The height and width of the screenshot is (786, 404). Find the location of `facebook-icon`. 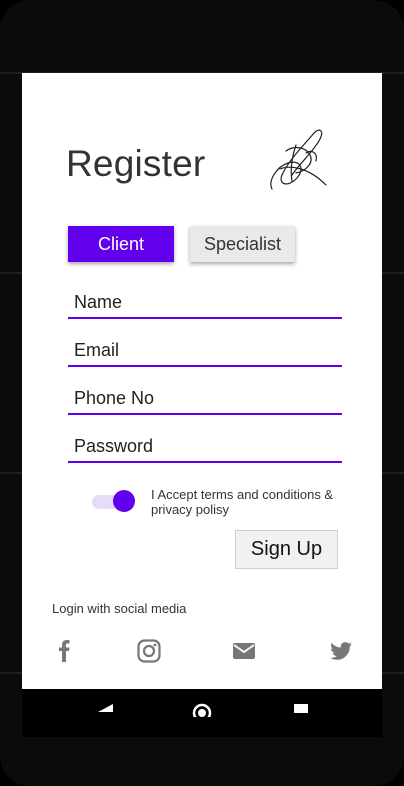

facebook-icon is located at coordinates (66, 651).